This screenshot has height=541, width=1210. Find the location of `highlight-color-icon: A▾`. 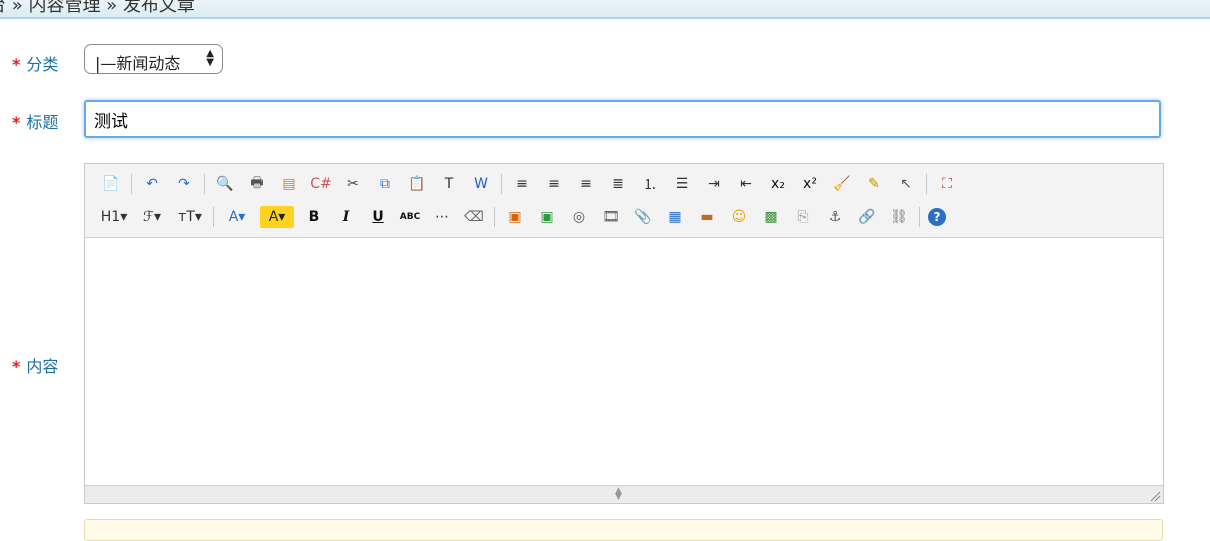

highlight-color-icon: A▾ is located at coordinates (277, 217).